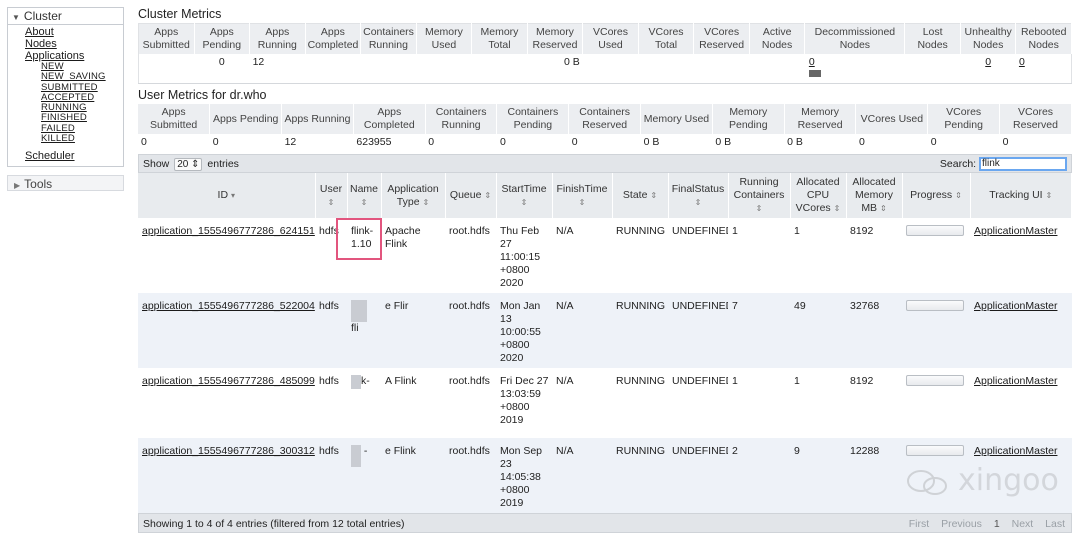 The height and width of the screenshot is (533, 1080). What do you see at coordinates (188, 164) in the screenshot?
I see `entries-select: 20 ⇕` at bounding box center [188, 164].